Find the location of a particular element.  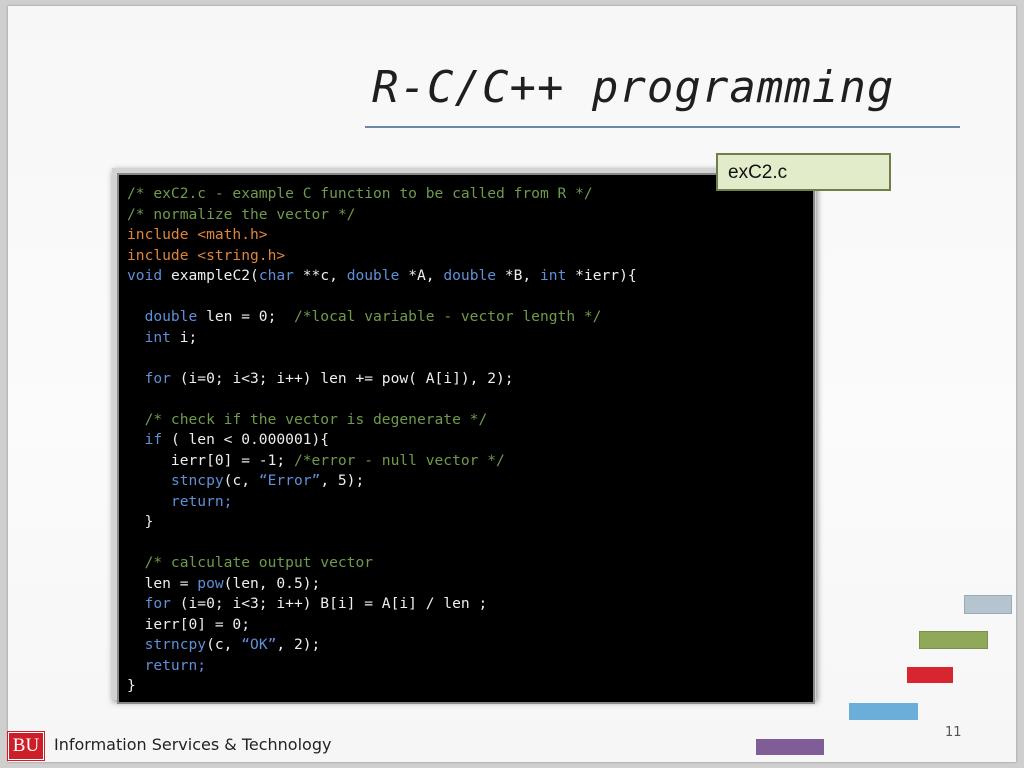

code-line: /* calculate output vector is located at coordinates (470, 563).